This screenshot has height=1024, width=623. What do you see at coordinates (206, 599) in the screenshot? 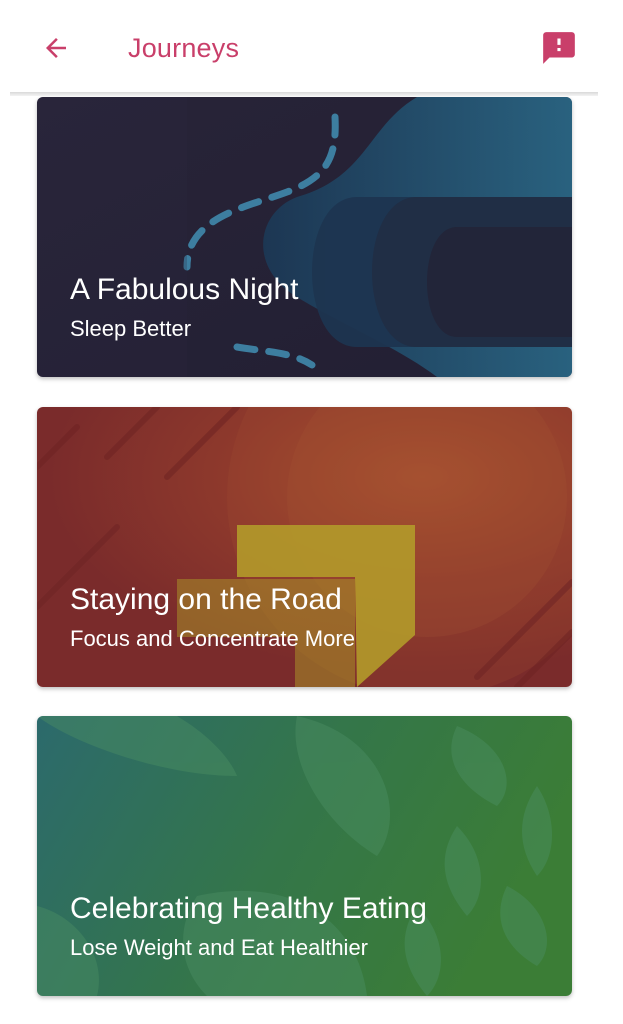
I see `journey-title: Staying on the Road` at bounding box center [206, 599].